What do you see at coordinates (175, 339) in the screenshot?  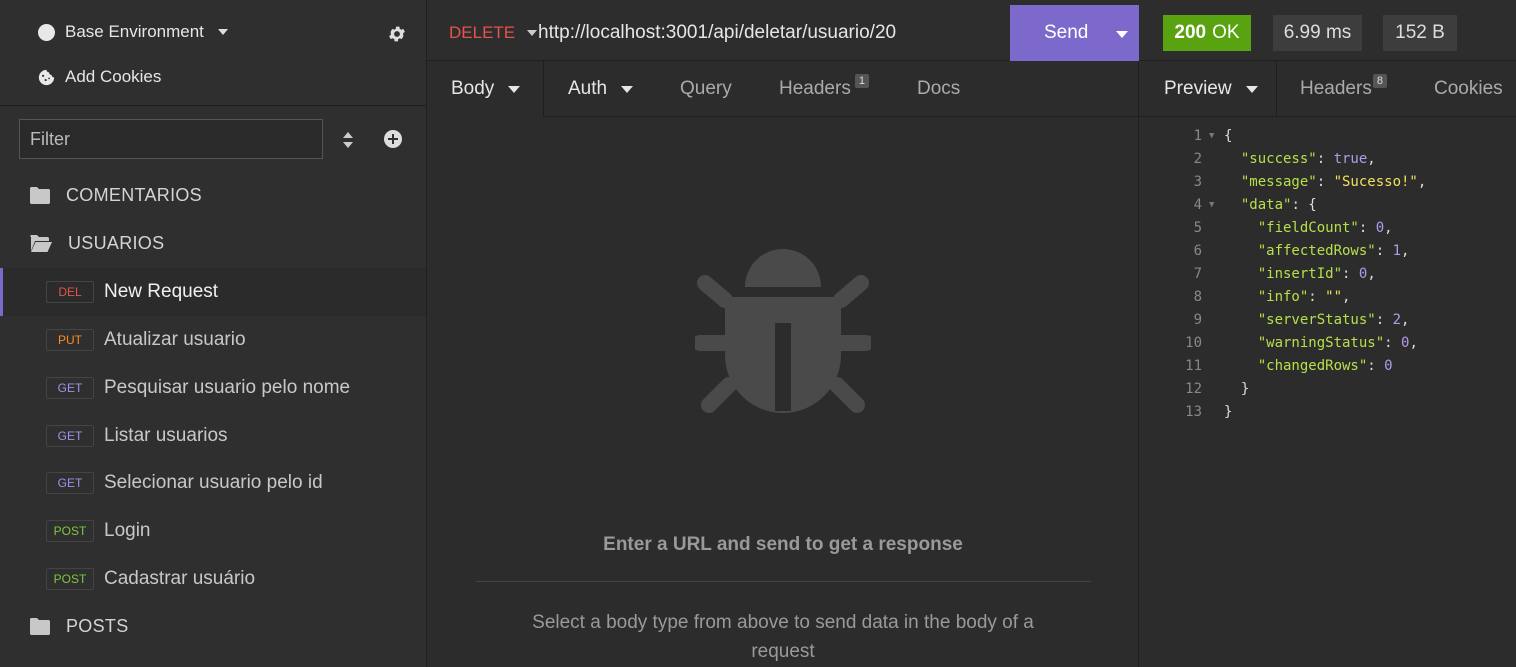 I see `request-name: Atualizar usuario` at bounding box center [175, 339].